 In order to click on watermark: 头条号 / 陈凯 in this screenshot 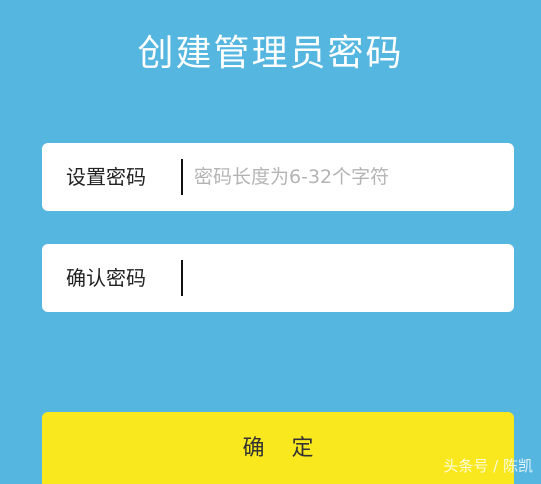, I will do `click(488, 466)`.